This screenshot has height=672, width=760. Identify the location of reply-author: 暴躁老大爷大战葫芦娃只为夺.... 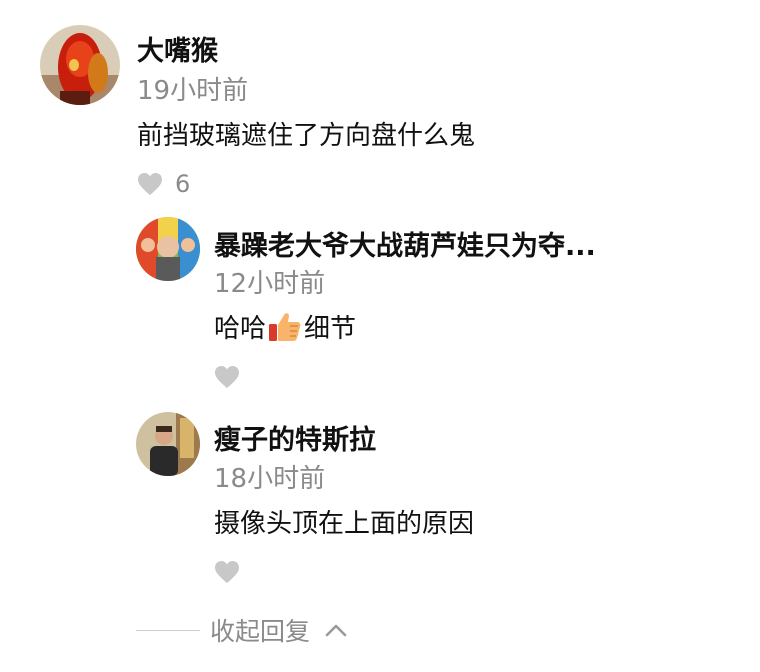
(405, 243).